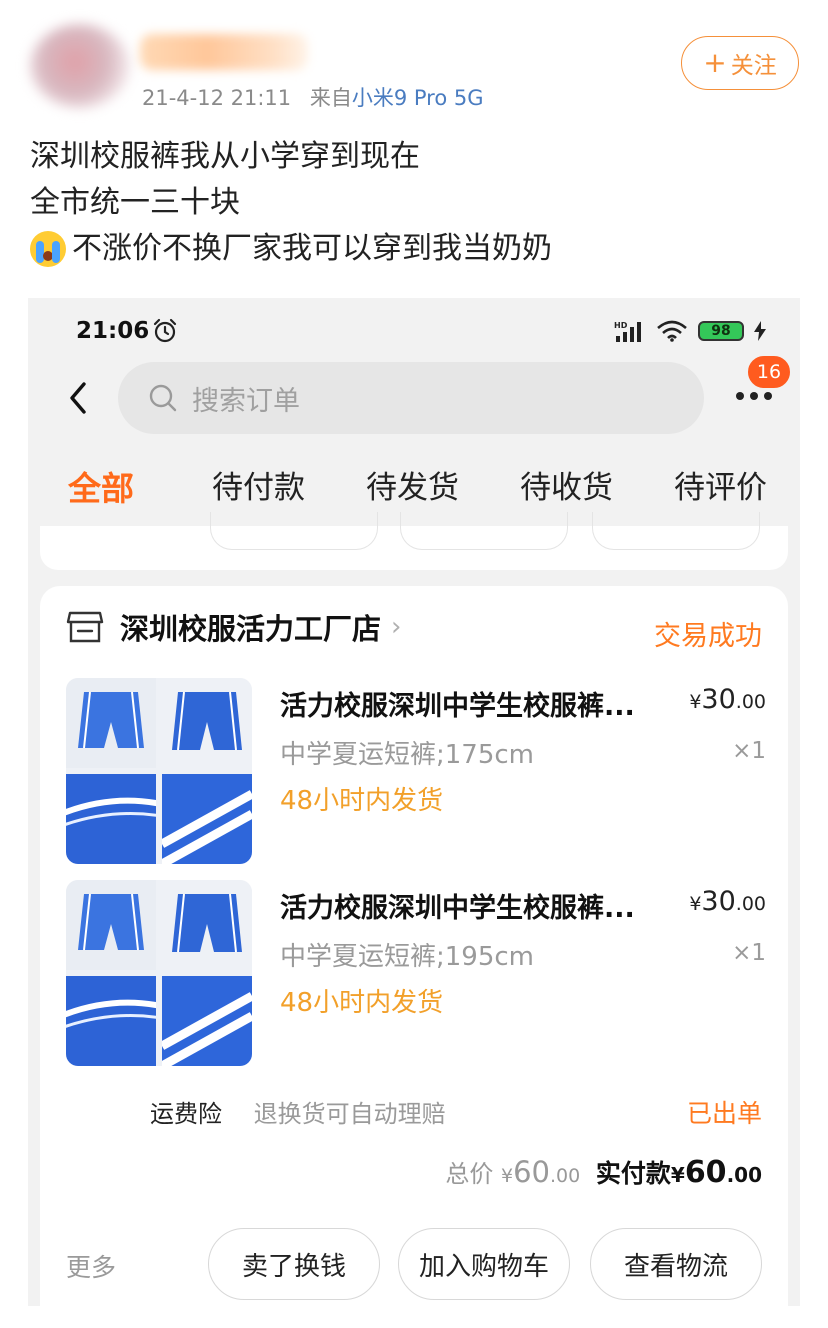  I want to click on post-meta: 21-4-12 21:11 来自小米9 Pro 5G, so click(313, 97).